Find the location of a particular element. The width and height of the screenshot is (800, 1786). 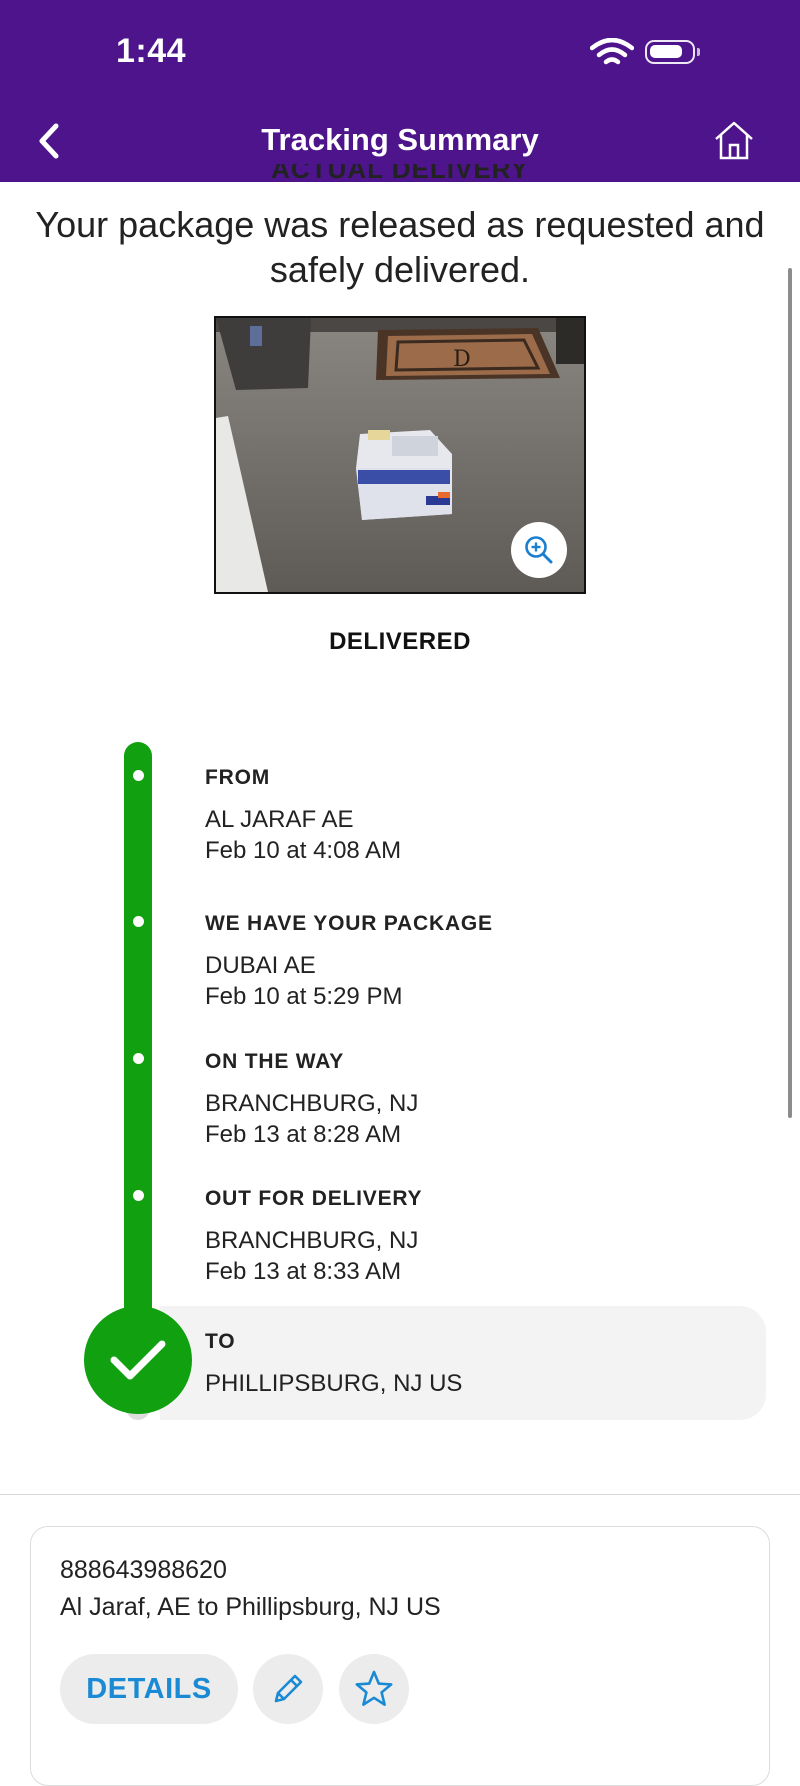

event-datetime: Feb 13 at 8:33 AM is located at coordinates (303, 1271).